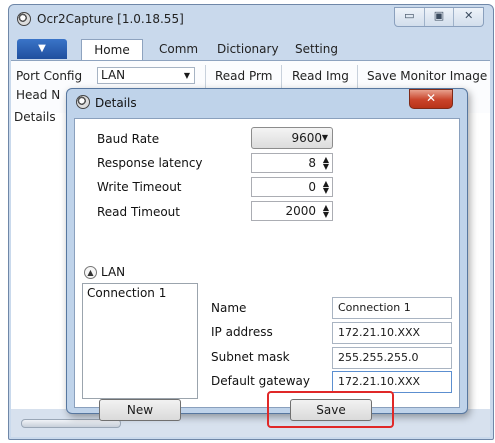 This screenshot has height=443, width=495. What do you see at coordinates (150, 163) in the screenshot?
I see `response-latency-label: Response latency` at bounding box center [150, 163].